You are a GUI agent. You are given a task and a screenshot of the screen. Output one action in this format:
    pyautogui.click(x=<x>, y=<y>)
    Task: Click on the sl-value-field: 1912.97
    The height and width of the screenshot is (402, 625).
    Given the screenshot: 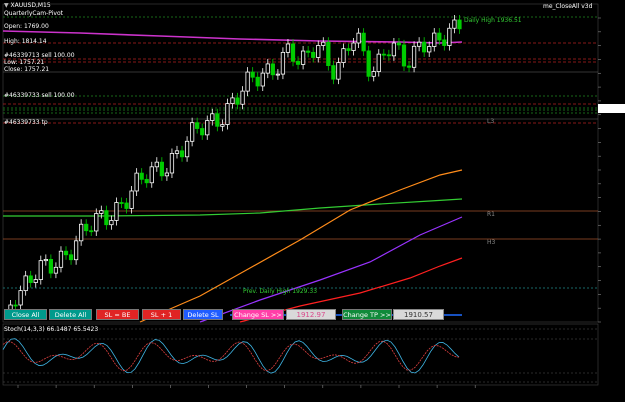 What is the action you would take?
    pyautogui.click(x=311, y=314)
    